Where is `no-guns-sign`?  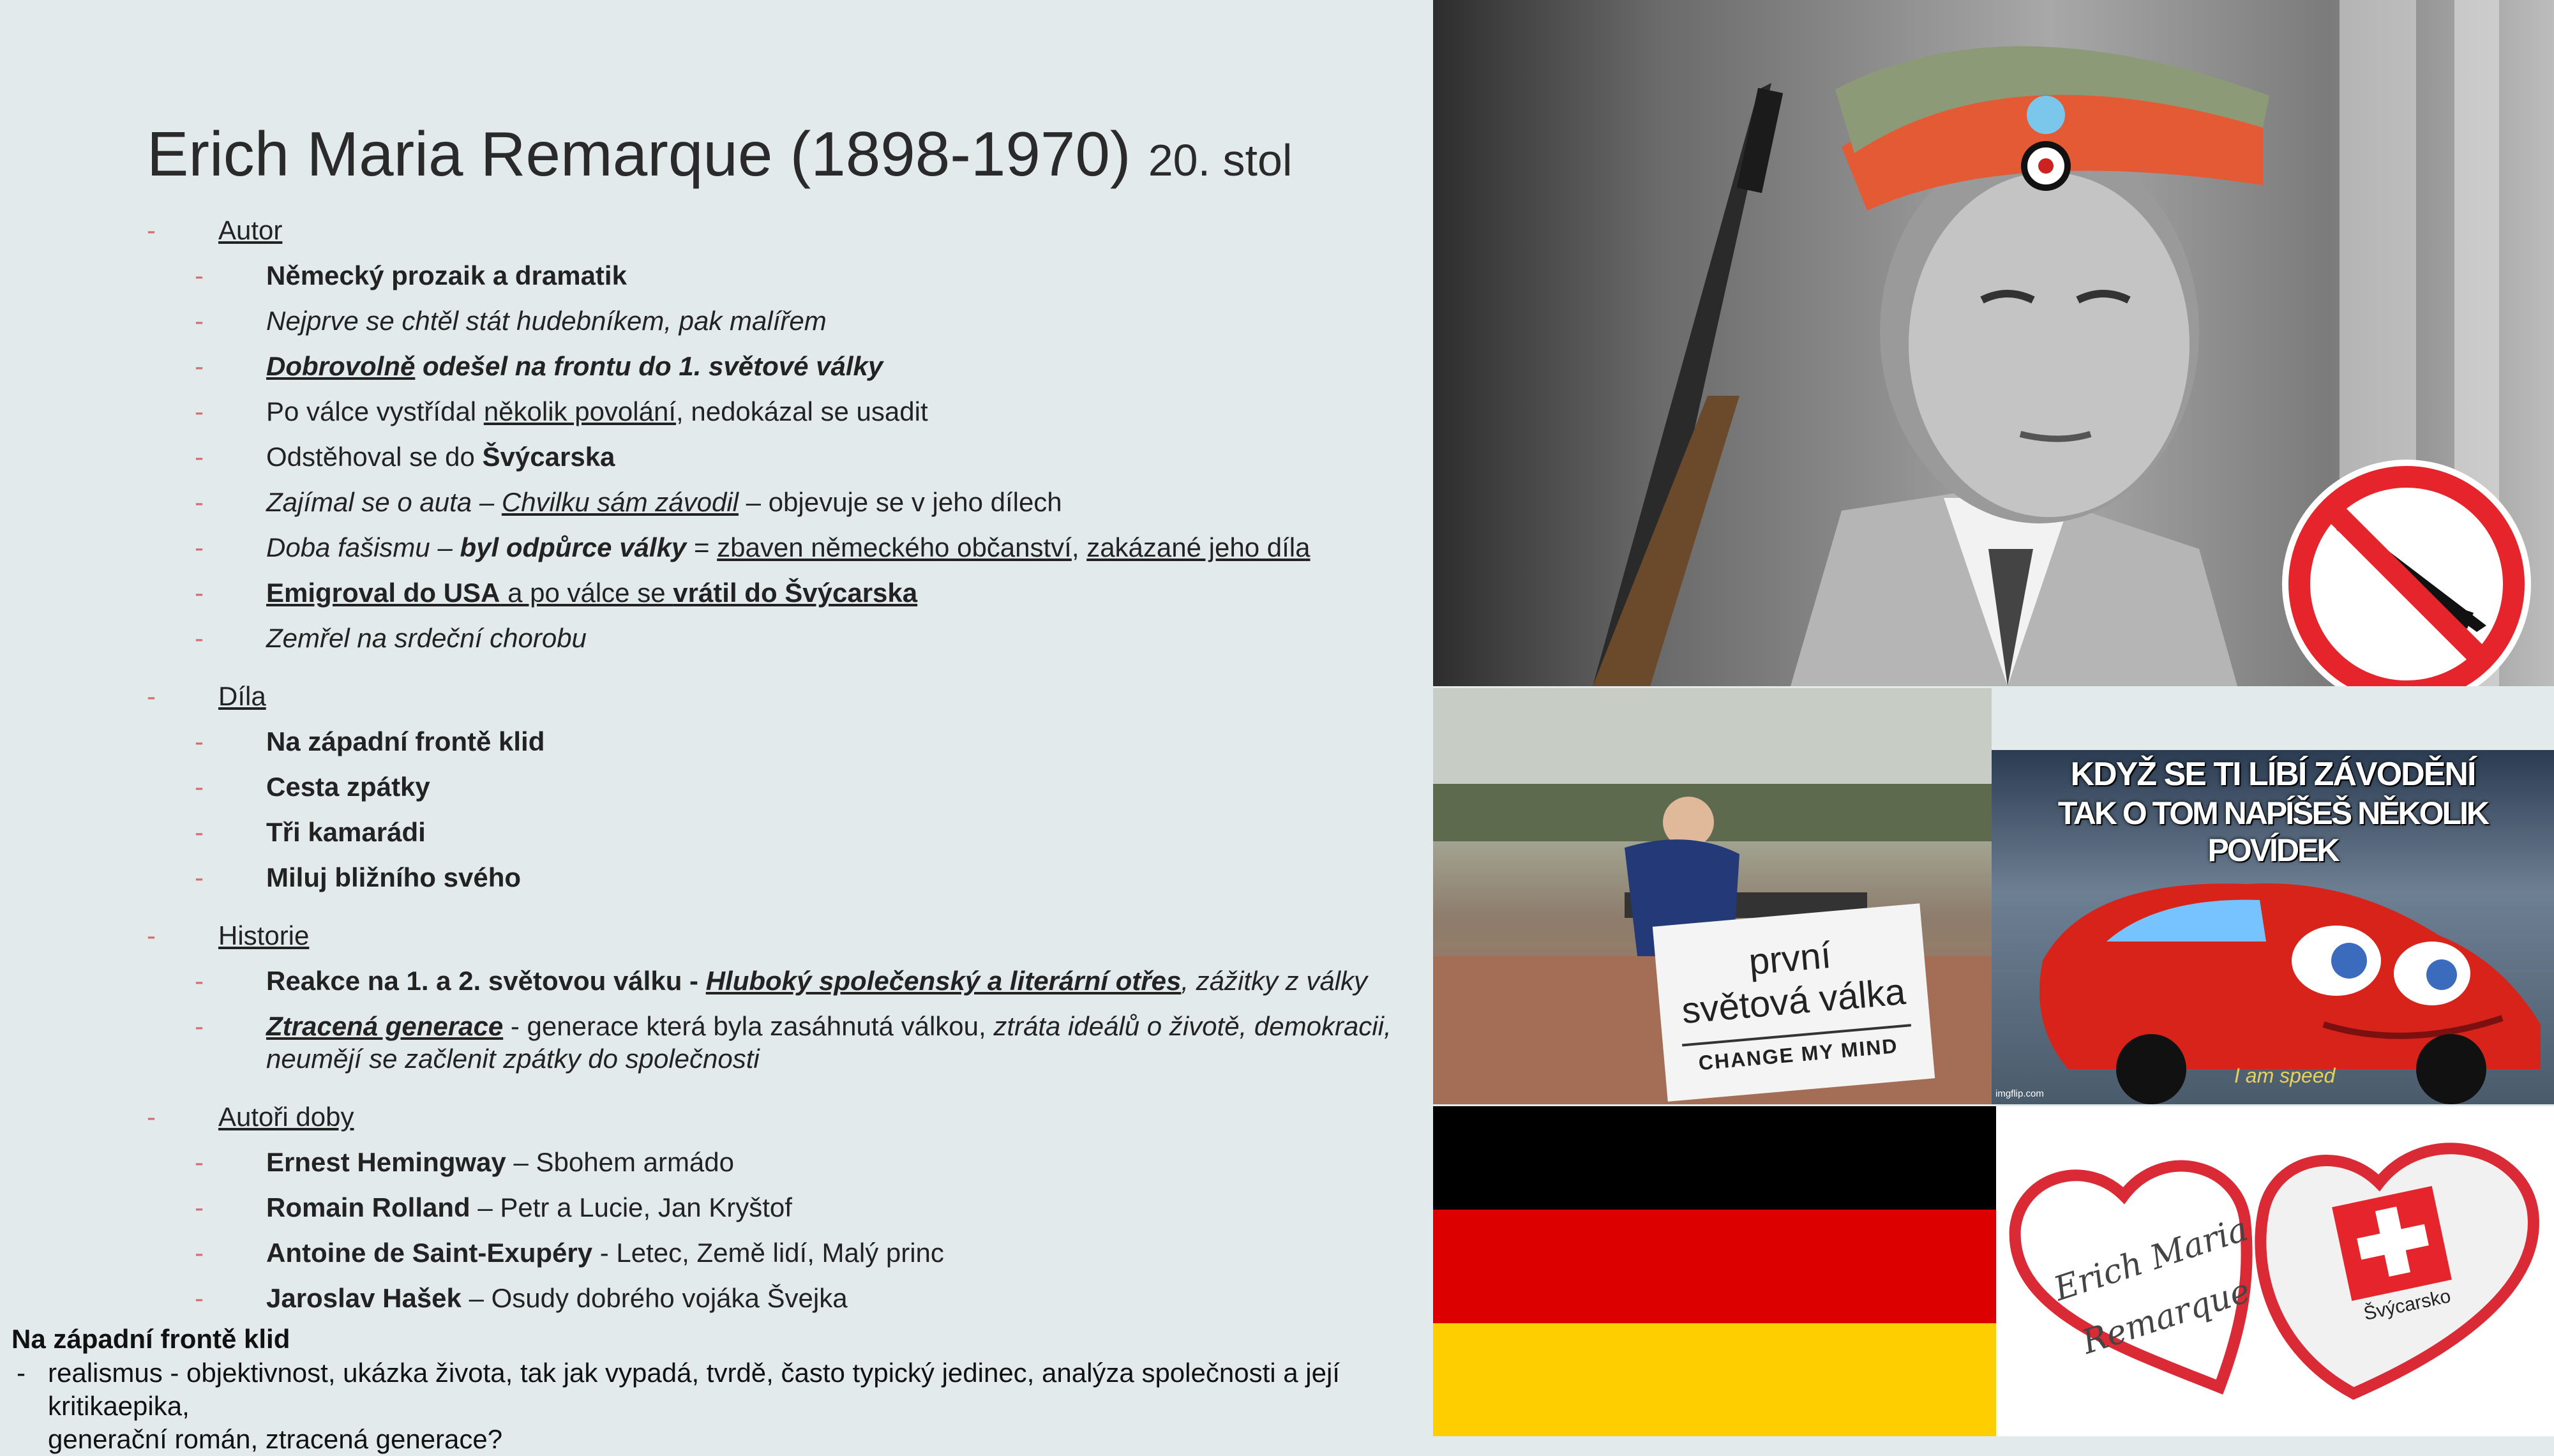 no-guns-sign is located at coordinates (2406, 573).